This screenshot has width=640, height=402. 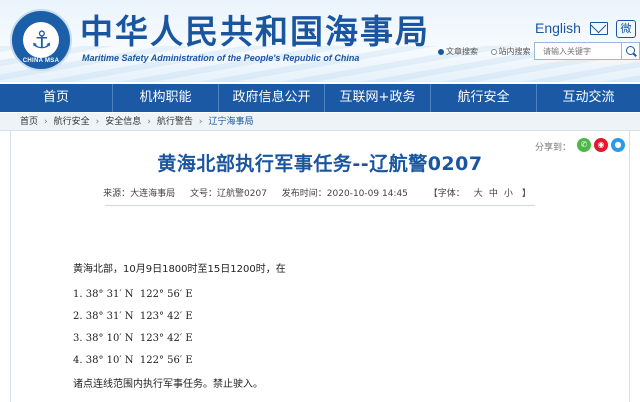 What do you see at coordinates (41, 61) in the screenshot?
I see `logo-text: CHINA MSA` at bounding box center [41, 61].